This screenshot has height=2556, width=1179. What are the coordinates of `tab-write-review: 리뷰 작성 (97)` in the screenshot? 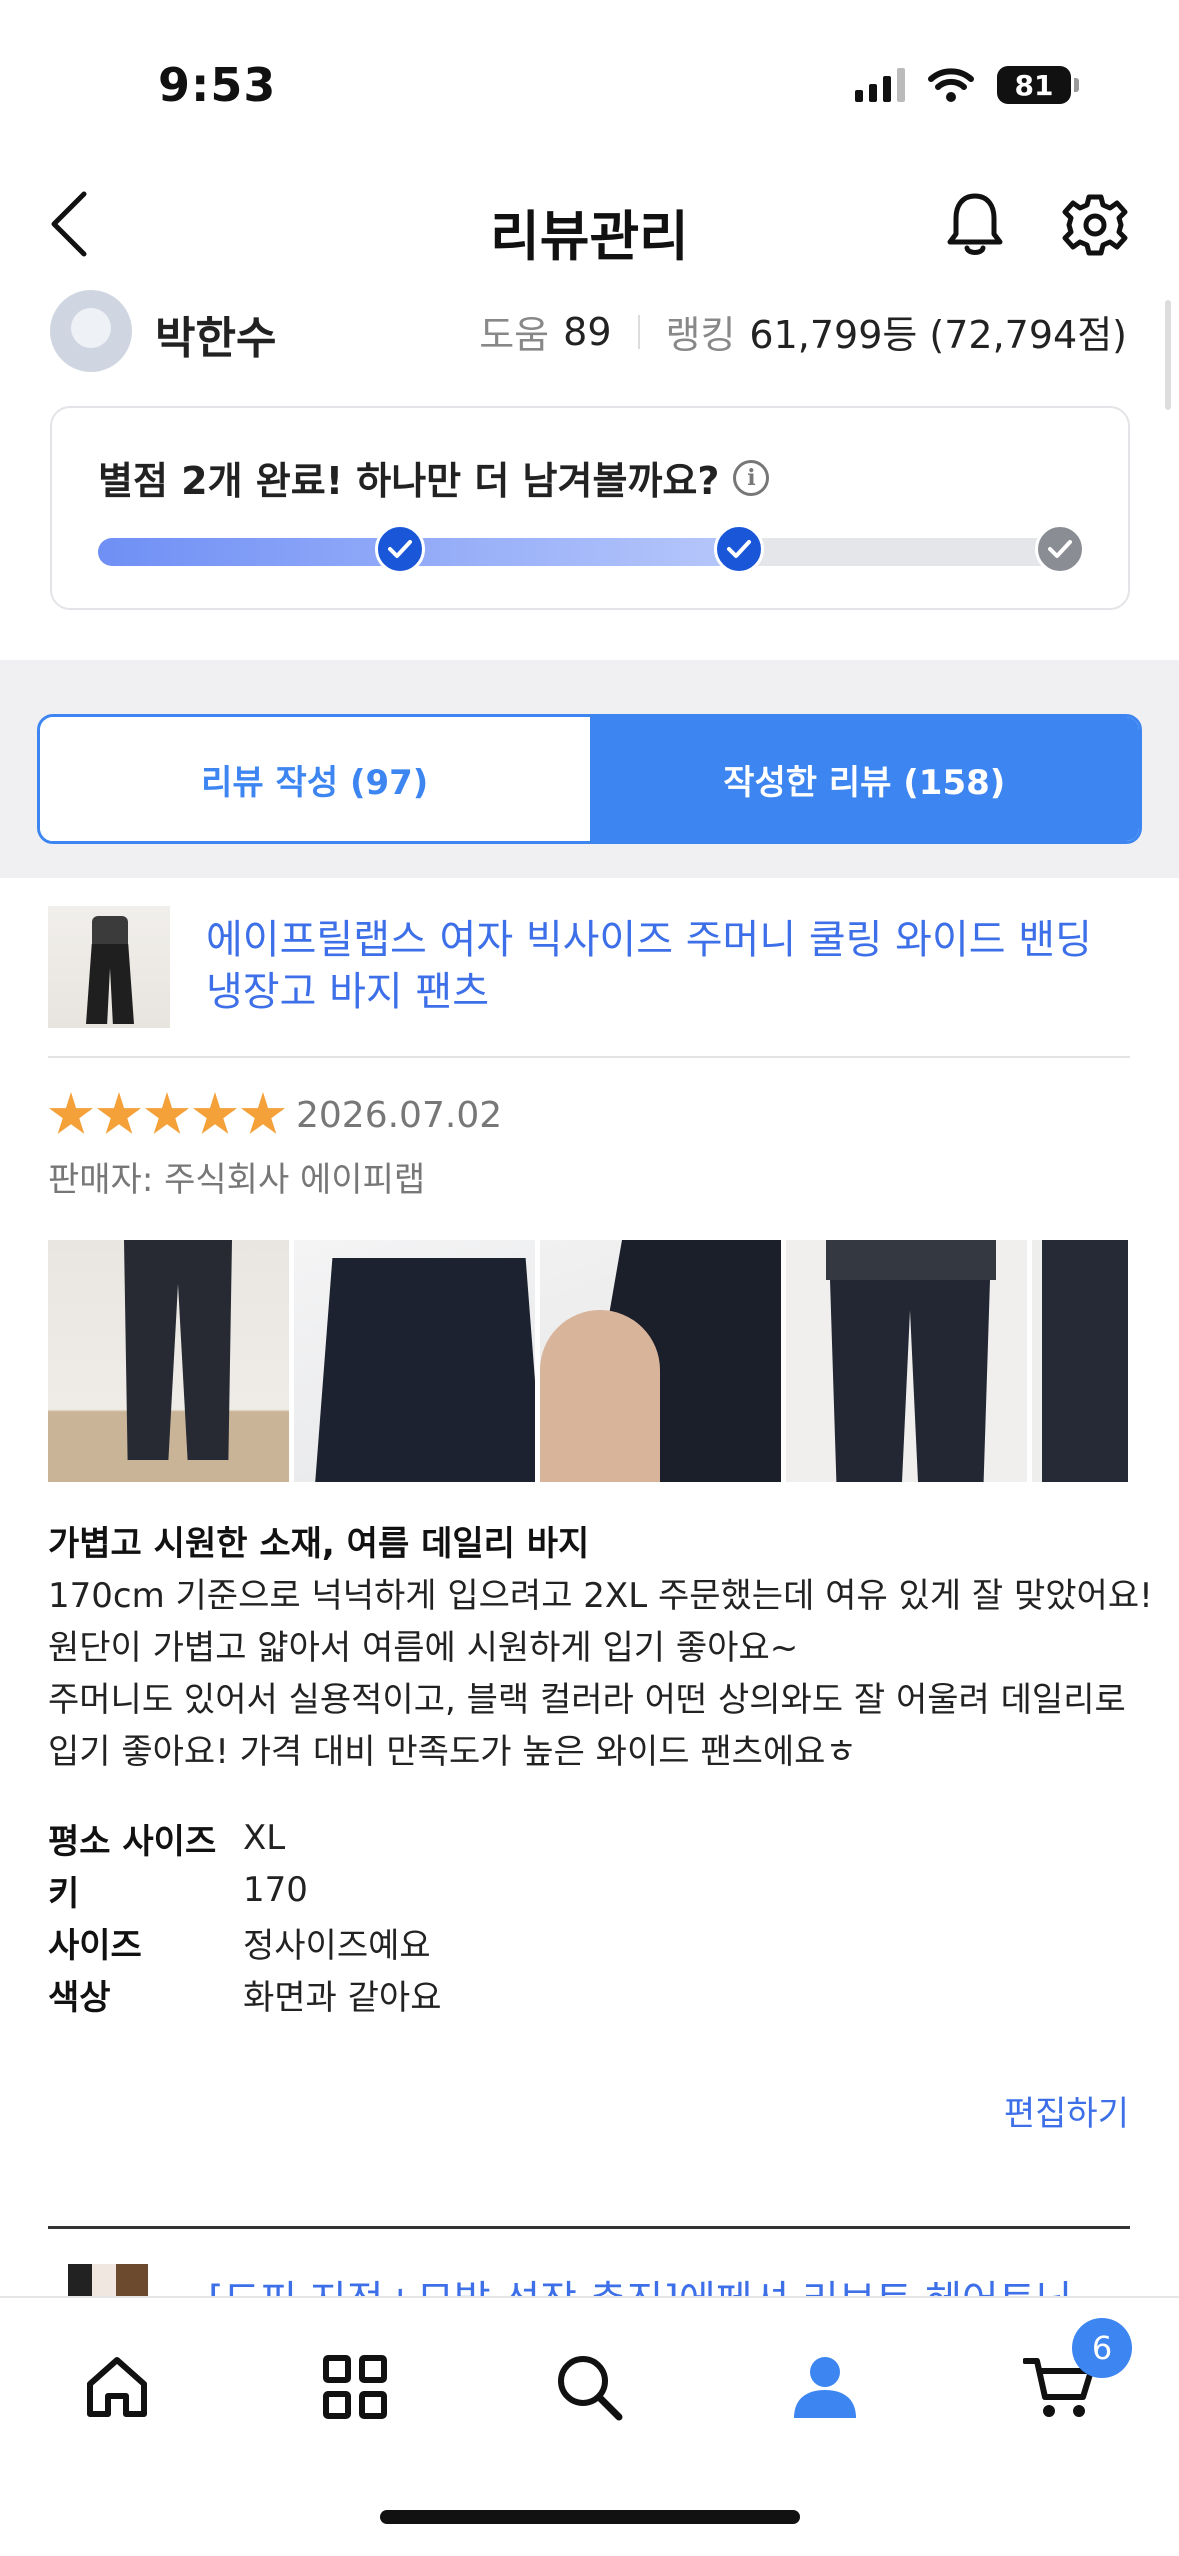 It's located at (315, 779).